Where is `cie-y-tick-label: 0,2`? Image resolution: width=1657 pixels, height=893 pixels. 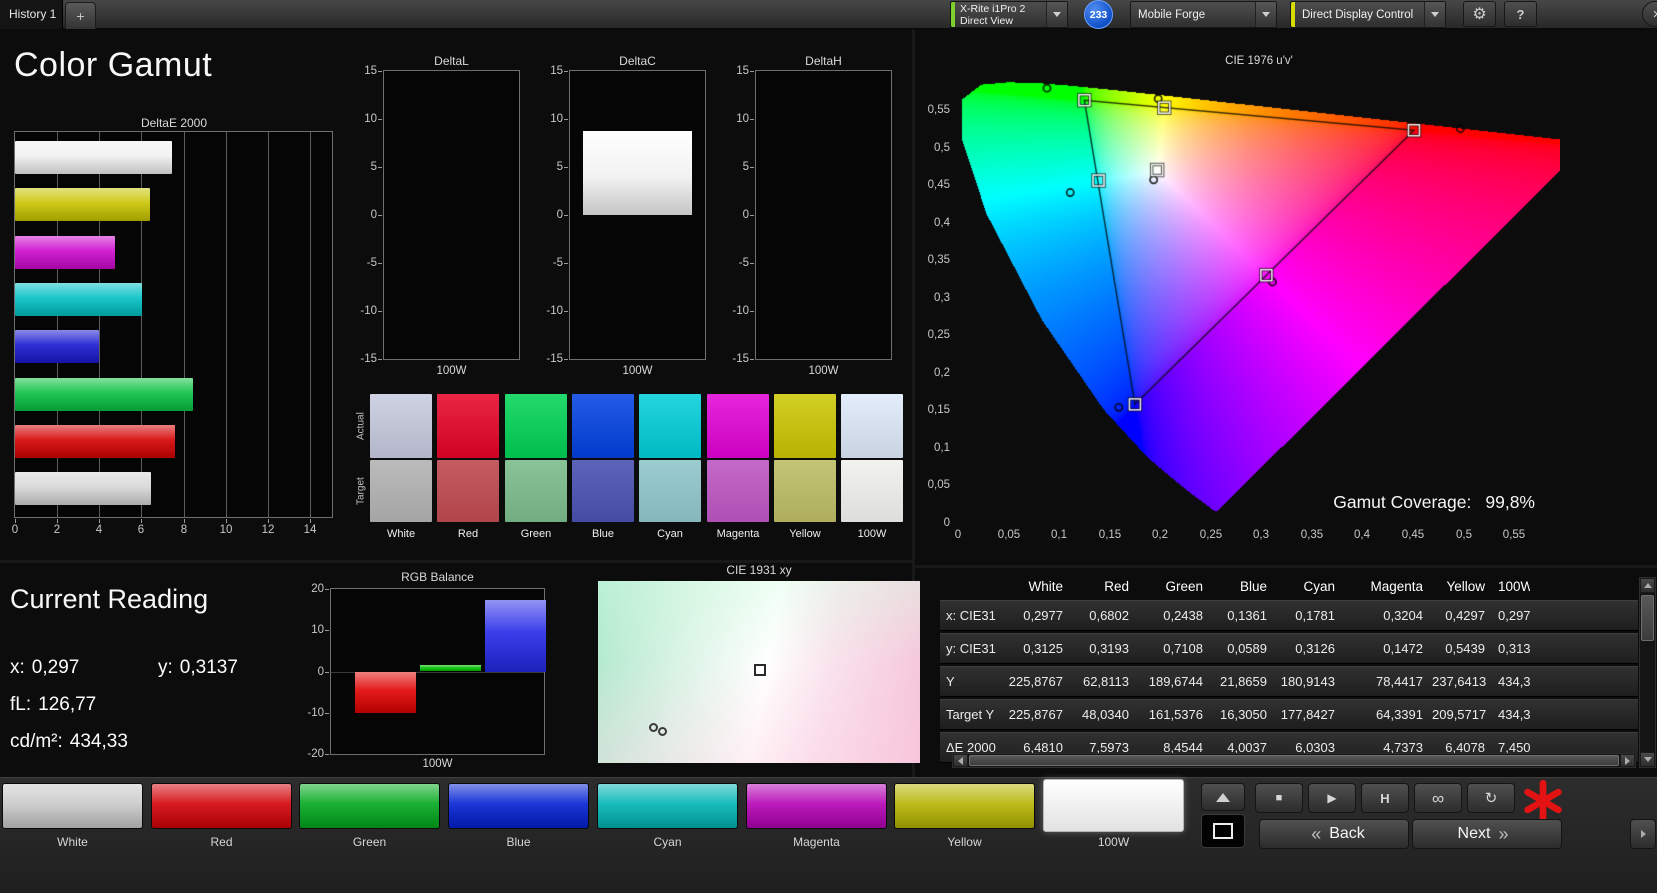
cie-y-tick-label: 0,2 is located at coordinates (942, 373).